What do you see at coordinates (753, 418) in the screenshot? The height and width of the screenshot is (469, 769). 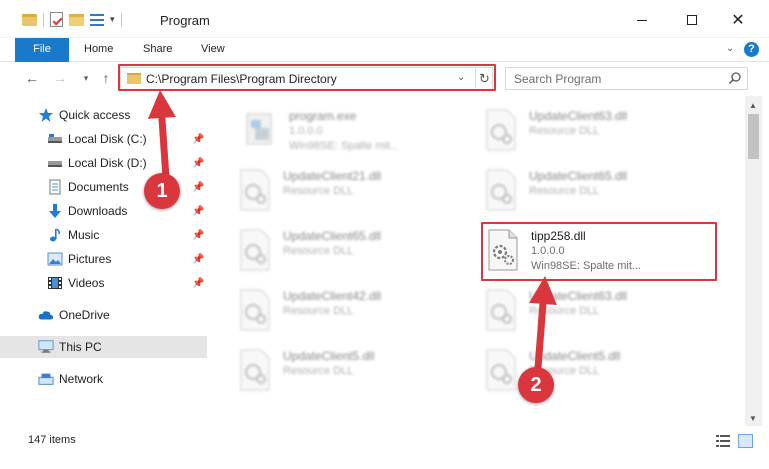 I see `scroll-down-icon: ▼` at bounding box center [753, 418].